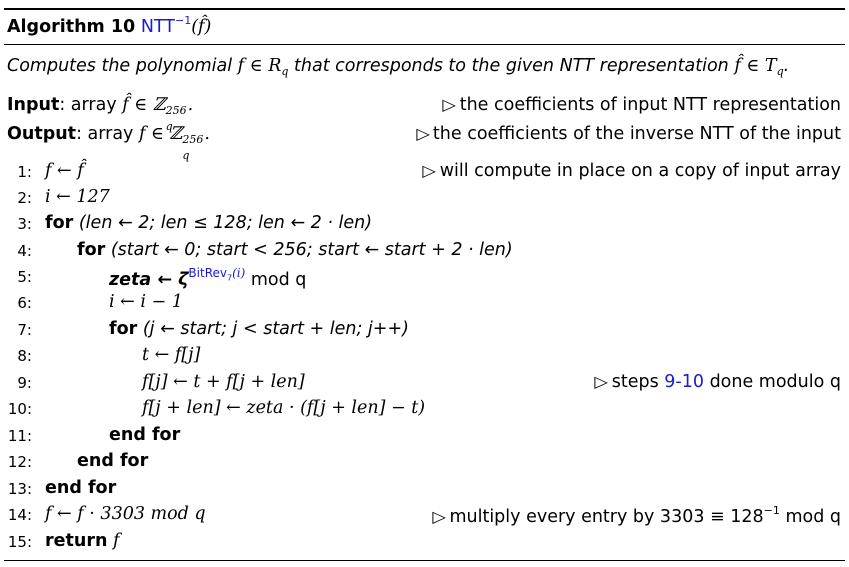 The height and width of the screenshot is (567, 849). What do you see at coordinates (223, 382) in the screenshot?
I see `line-code: f[j] ← t + f[j + len]` at bounding box center [223, 382].